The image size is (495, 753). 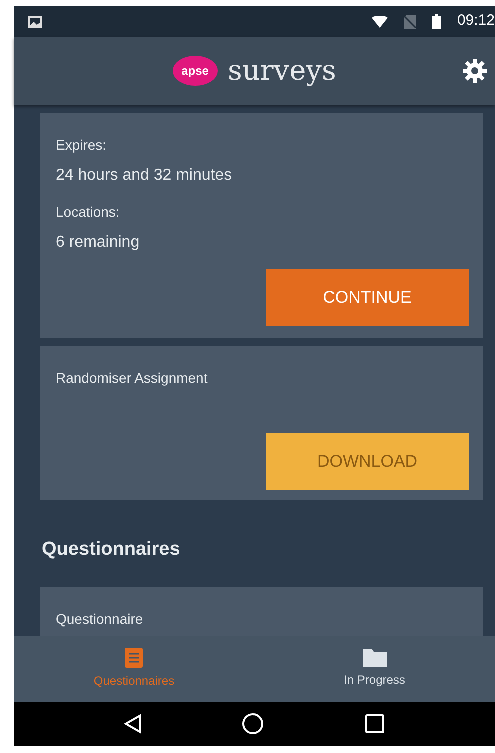 I want to click on questionnaire-card: Questionnaire, so click(x=261, y=611).